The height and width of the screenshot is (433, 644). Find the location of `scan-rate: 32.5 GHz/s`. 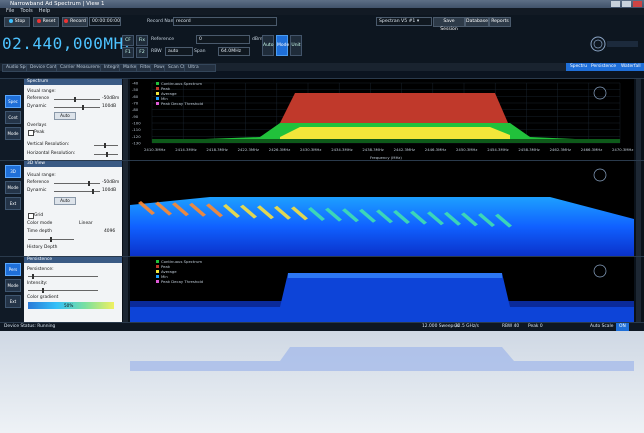

scan-rate: 32.5 GHz/s is located at coordinates (467, 326).